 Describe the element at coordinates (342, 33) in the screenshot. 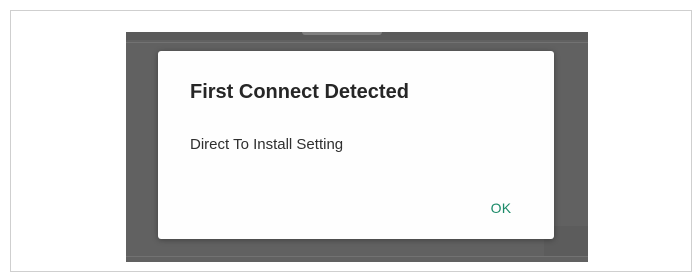

I see `background-partial-text` at that location.